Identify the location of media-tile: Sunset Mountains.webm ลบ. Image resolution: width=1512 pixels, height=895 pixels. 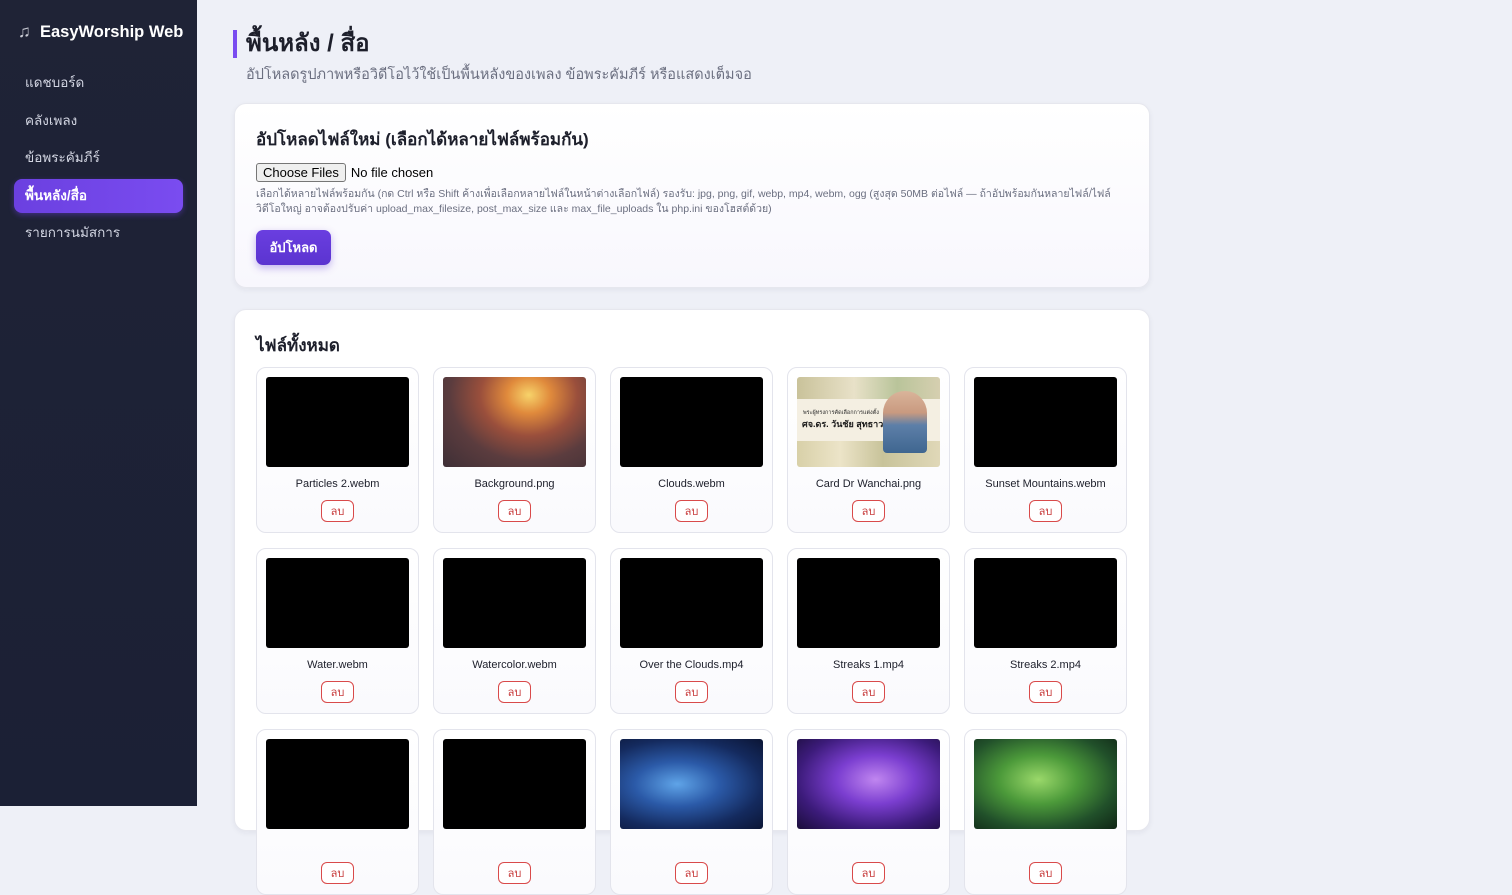
(1045, 450).